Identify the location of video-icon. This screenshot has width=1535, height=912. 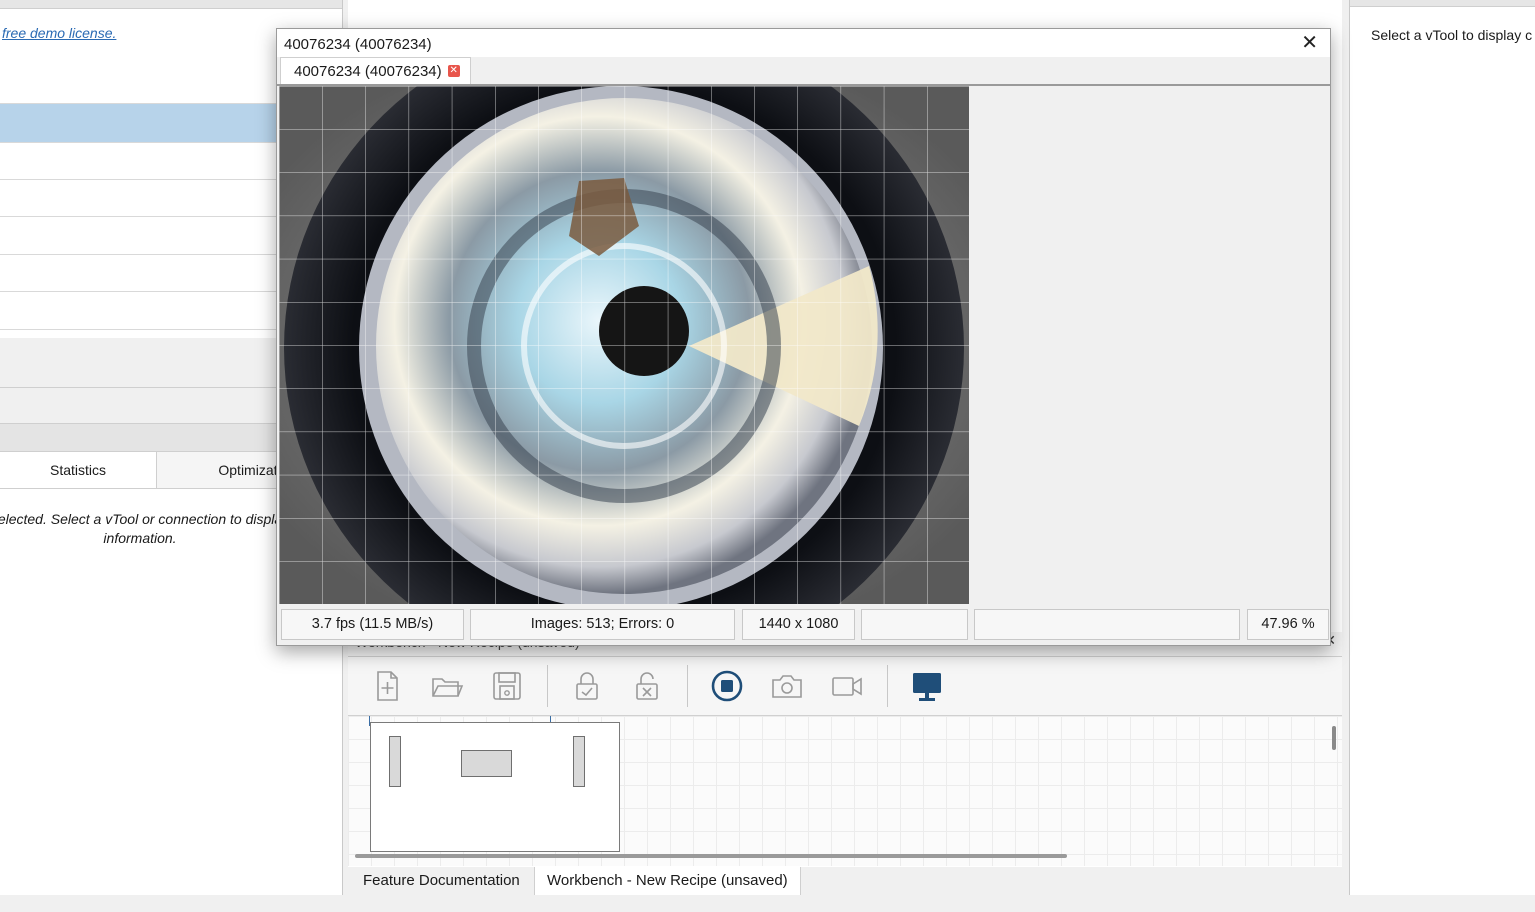
(847, 686).